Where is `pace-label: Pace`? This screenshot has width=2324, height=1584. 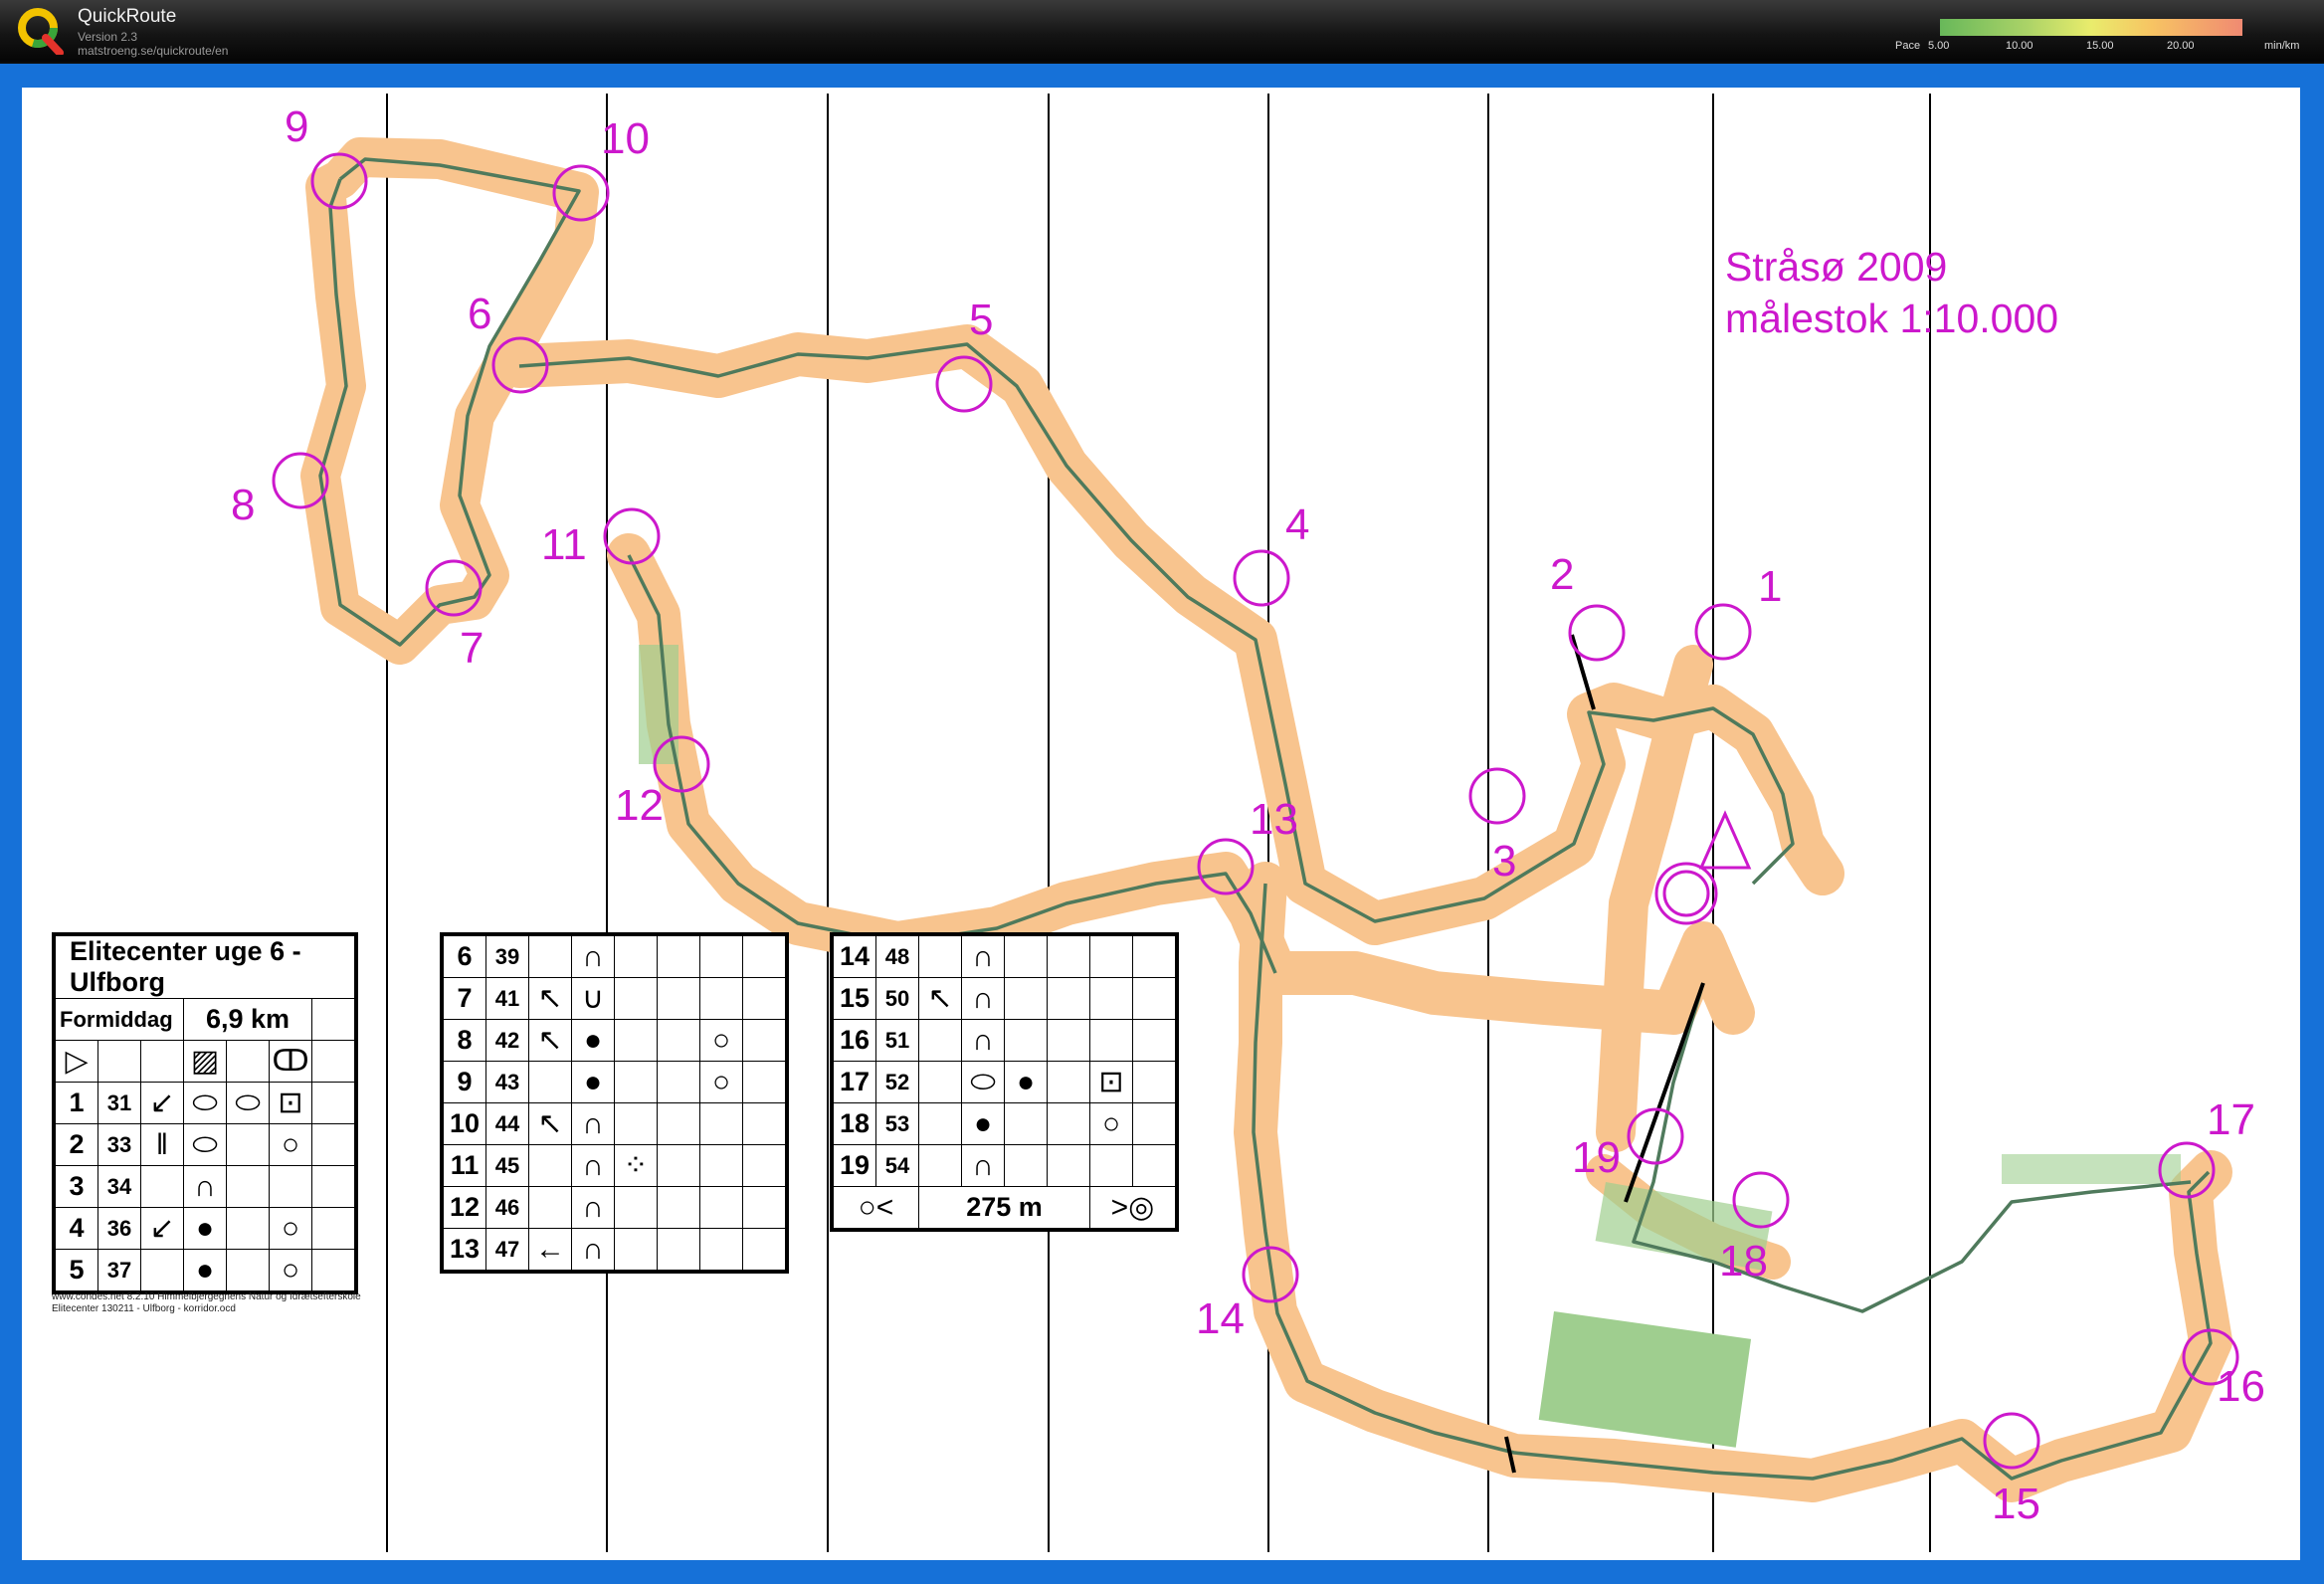 pace-label: Pace is located at coordinates (1908, 46).